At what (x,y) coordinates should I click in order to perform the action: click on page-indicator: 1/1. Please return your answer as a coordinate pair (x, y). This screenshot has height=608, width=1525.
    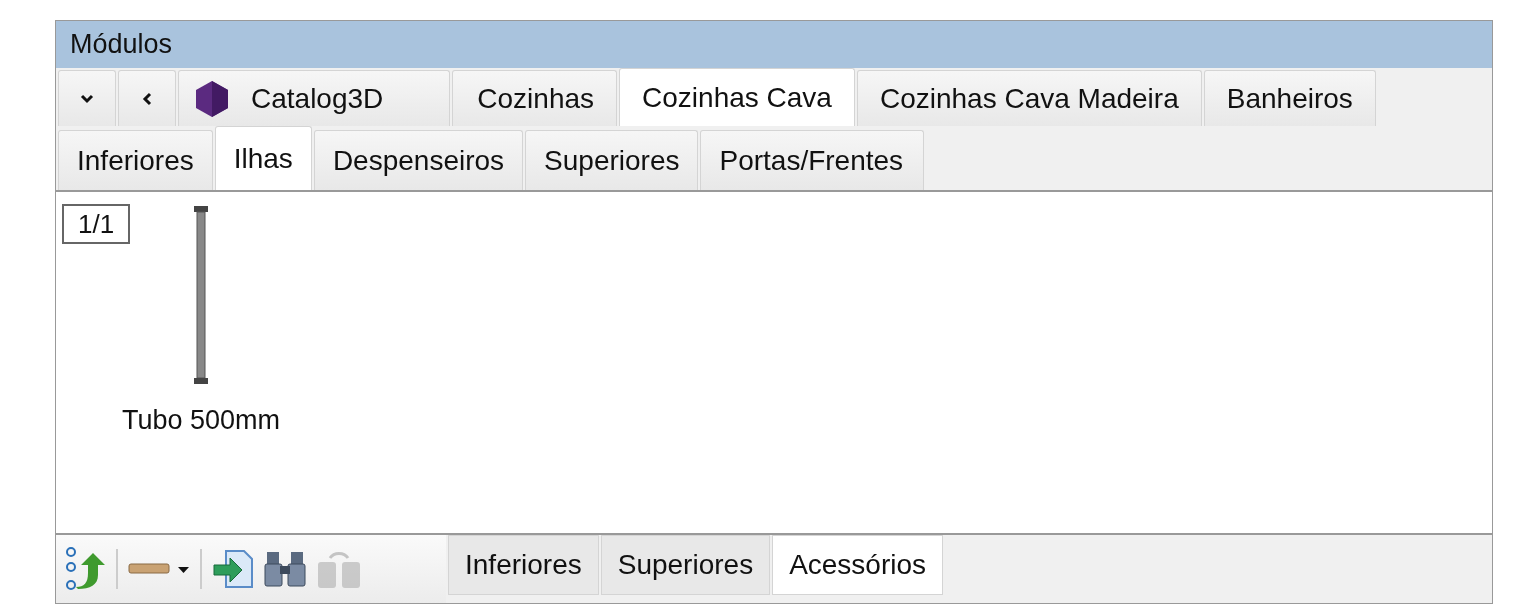
    Looking at the image, I should click on (96, 224).